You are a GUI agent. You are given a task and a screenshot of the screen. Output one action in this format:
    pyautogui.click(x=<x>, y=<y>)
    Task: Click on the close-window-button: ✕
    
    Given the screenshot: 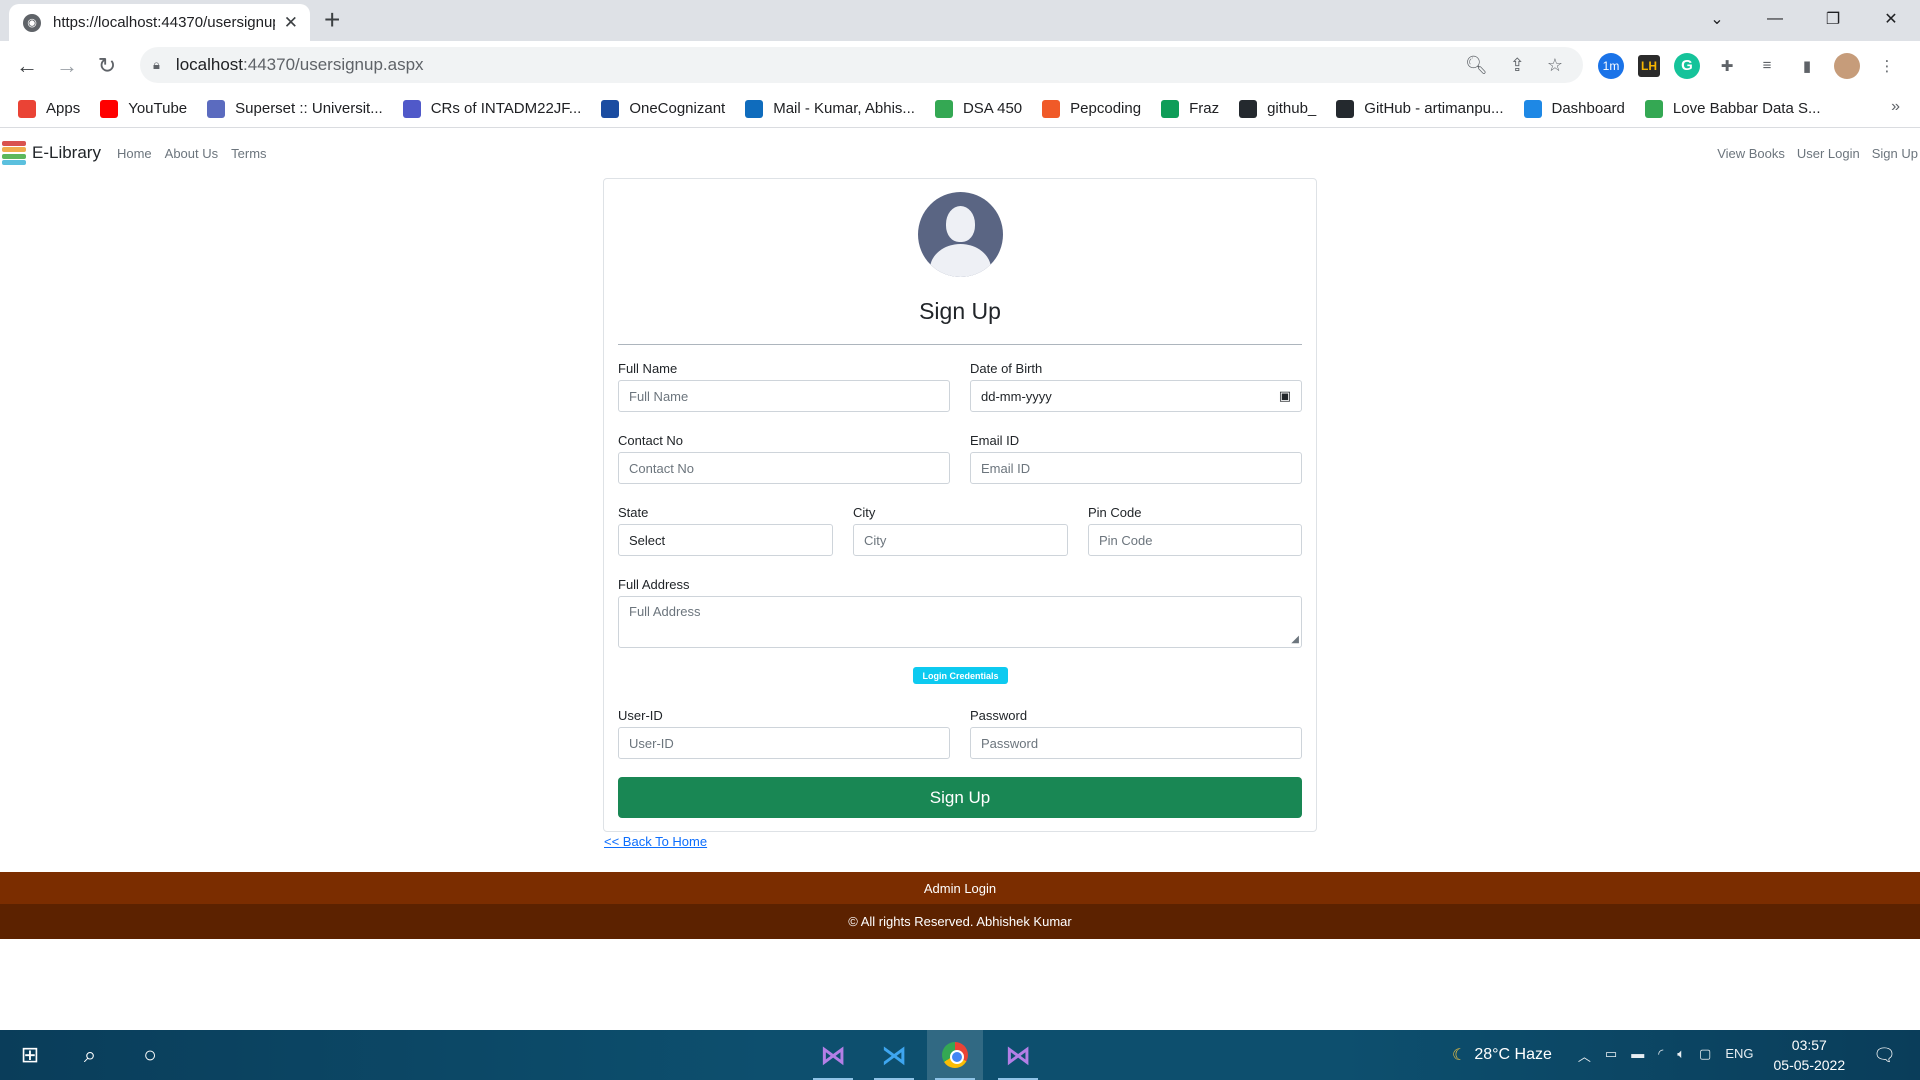 What is the action you would take?
    pyautogui.click(x=1891, y=19)
    